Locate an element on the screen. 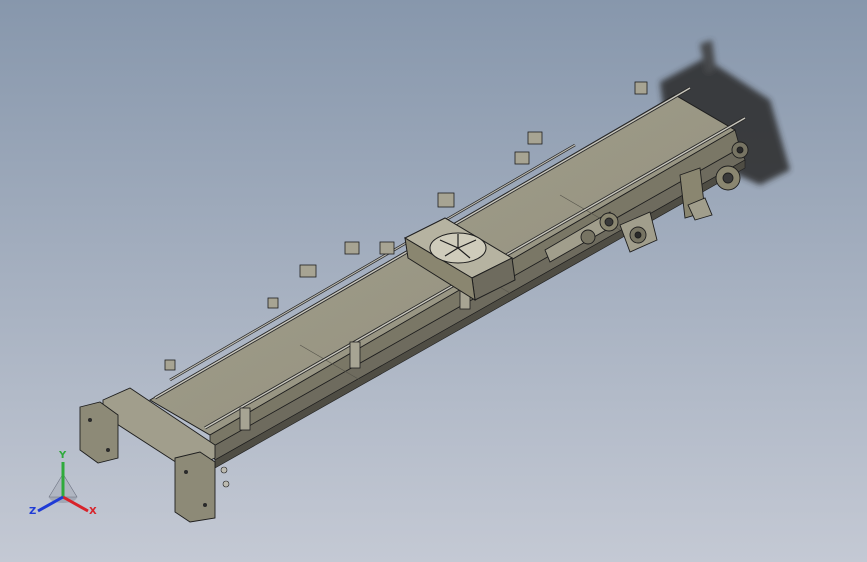 The height and width of the screenshot is (562, 867). axis-z-label: Z is located at coordinates (33, 511).